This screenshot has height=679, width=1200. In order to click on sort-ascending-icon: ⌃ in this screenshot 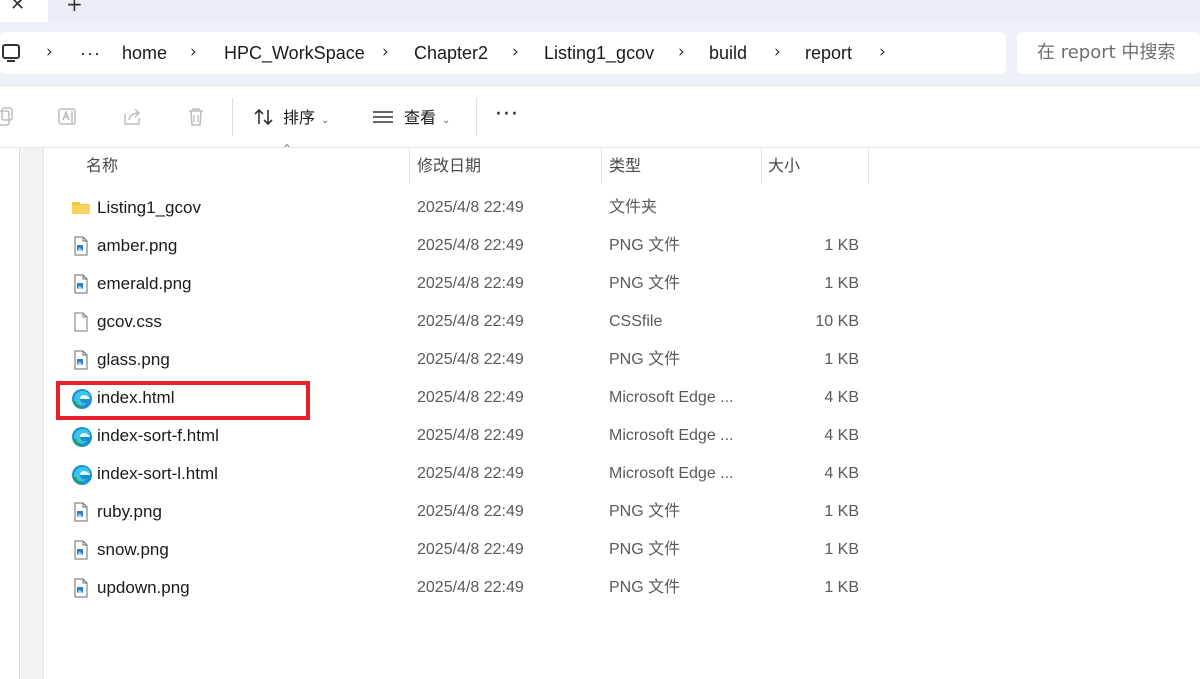, I will do `click(287, 149)`.